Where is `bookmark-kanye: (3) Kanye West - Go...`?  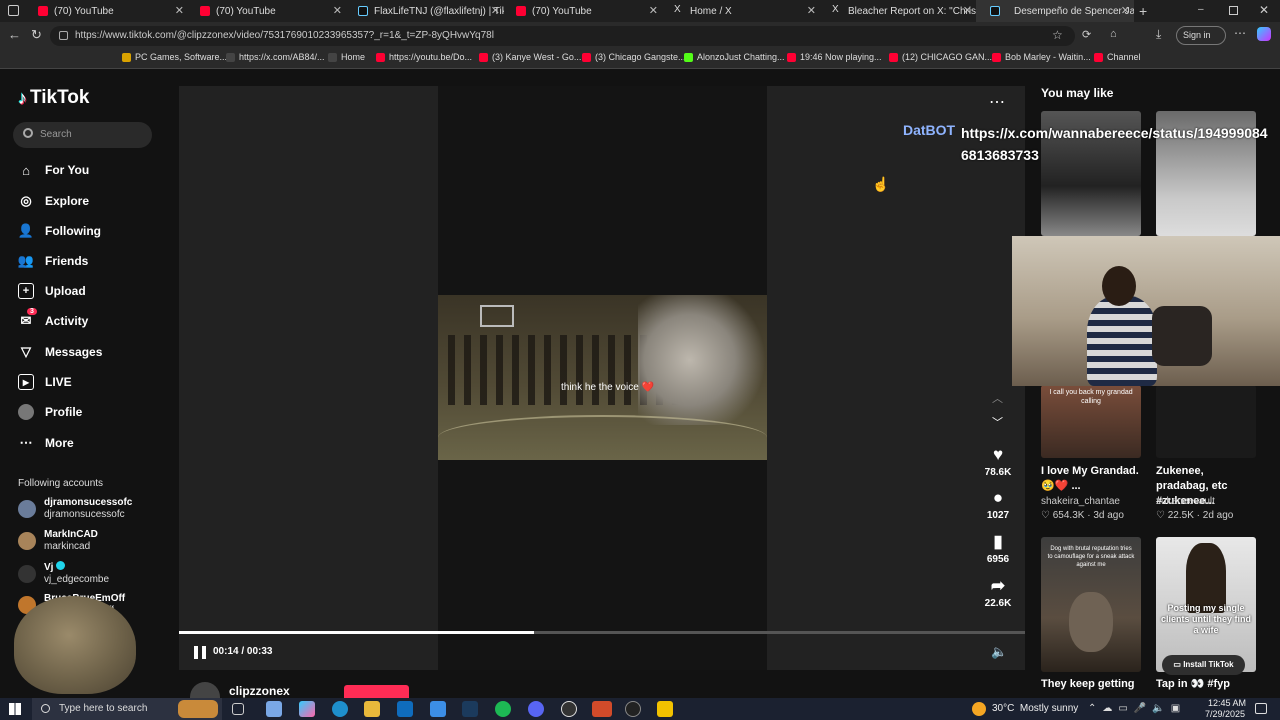 bookmark-kanye: (3) Kanye West - Go... is located at coordinates (530, 57).